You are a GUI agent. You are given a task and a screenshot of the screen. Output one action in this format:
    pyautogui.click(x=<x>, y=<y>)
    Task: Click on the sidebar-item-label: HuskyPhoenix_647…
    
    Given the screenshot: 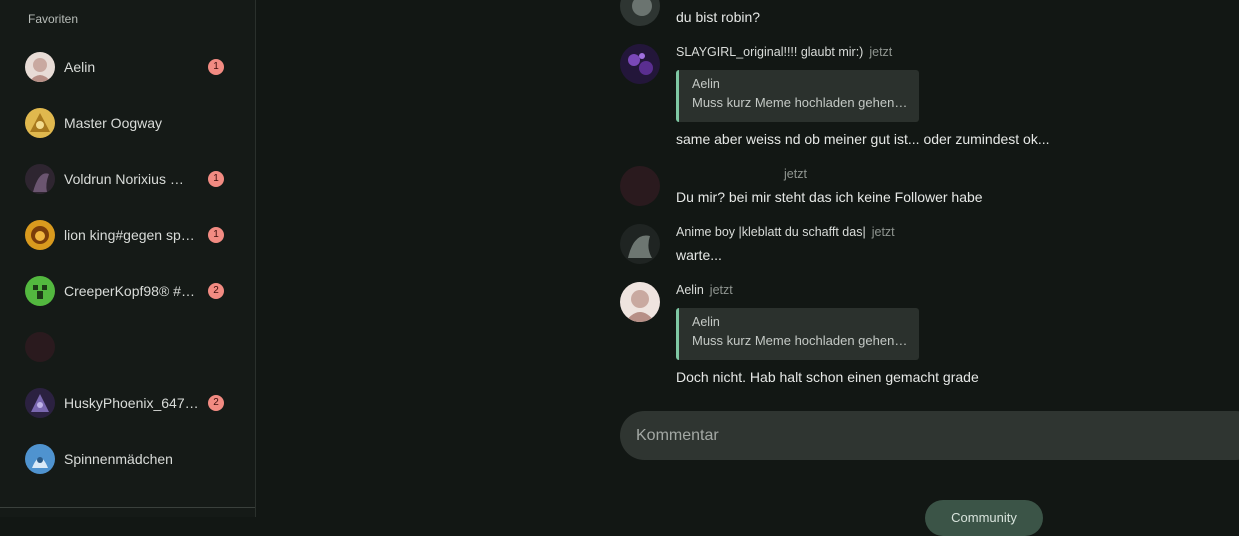 What is the action you would take?
    pyautogui.click(x=131, y=403)
    